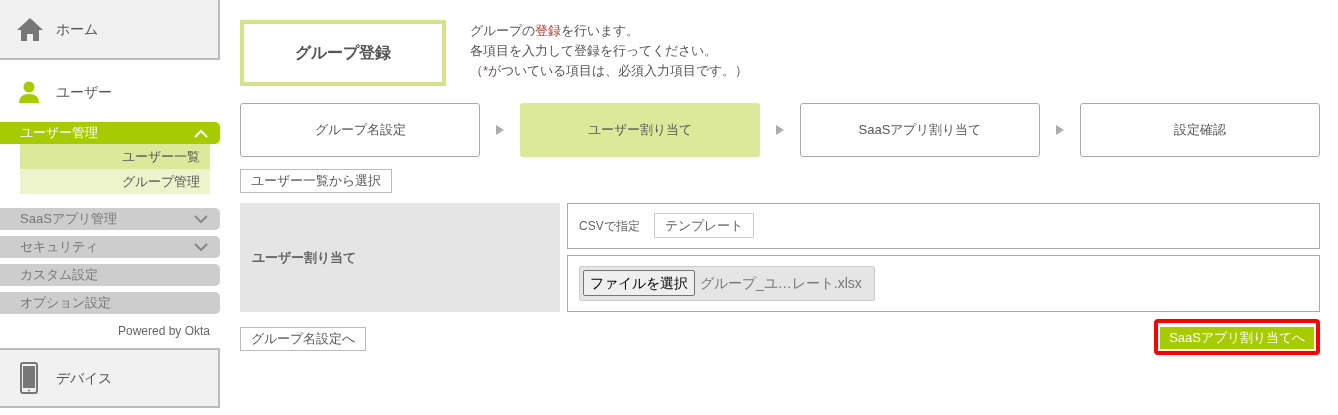  I want to click on step-tab: SaaSアプリ割り当て, so click(920, 130).